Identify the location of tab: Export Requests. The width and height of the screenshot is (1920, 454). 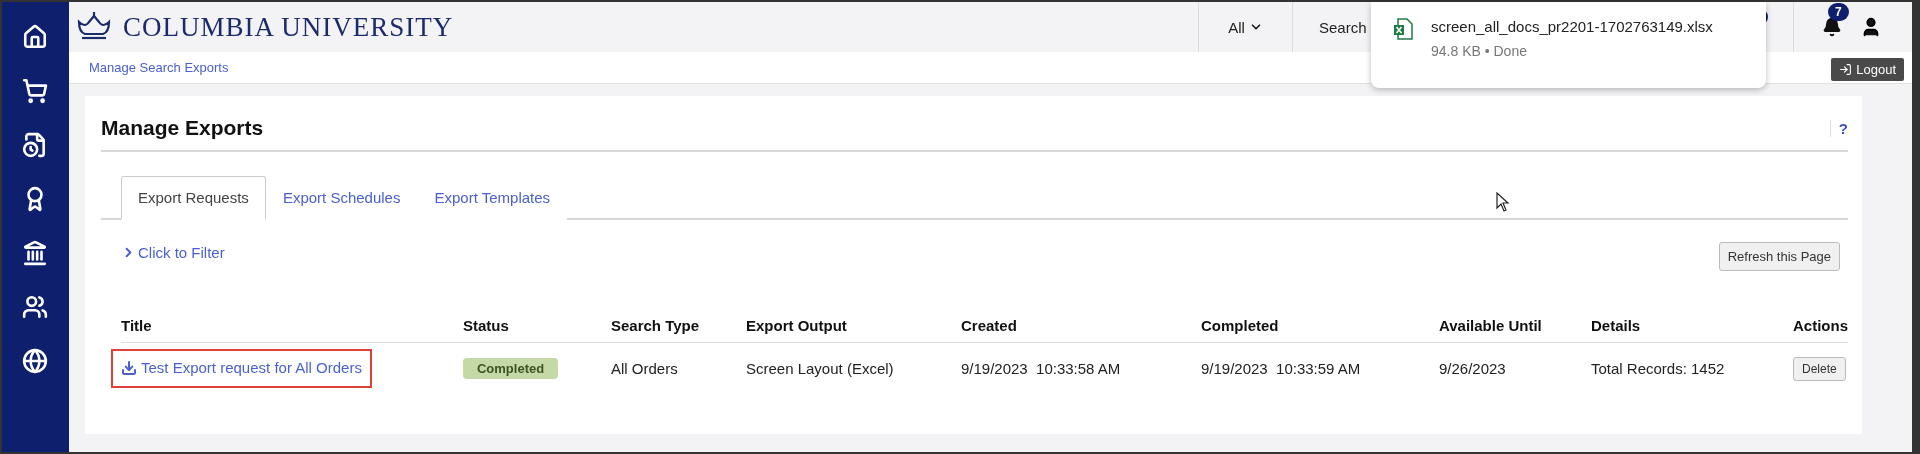
(193, 198).